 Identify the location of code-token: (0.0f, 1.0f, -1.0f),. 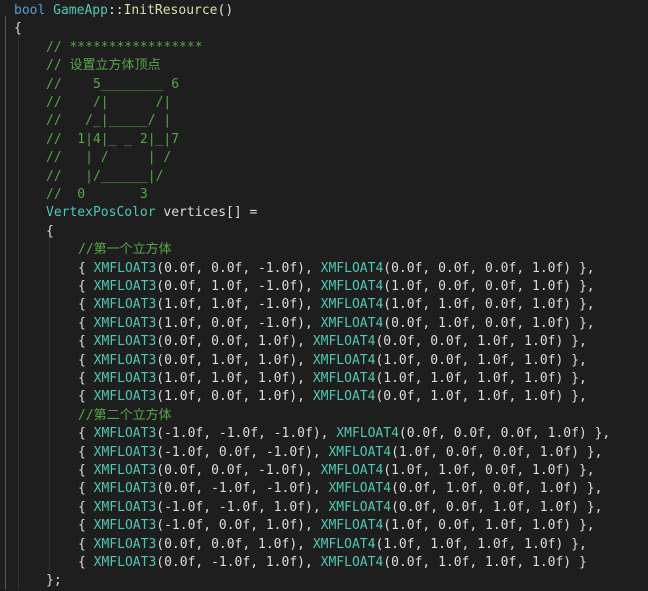
(238, 286).